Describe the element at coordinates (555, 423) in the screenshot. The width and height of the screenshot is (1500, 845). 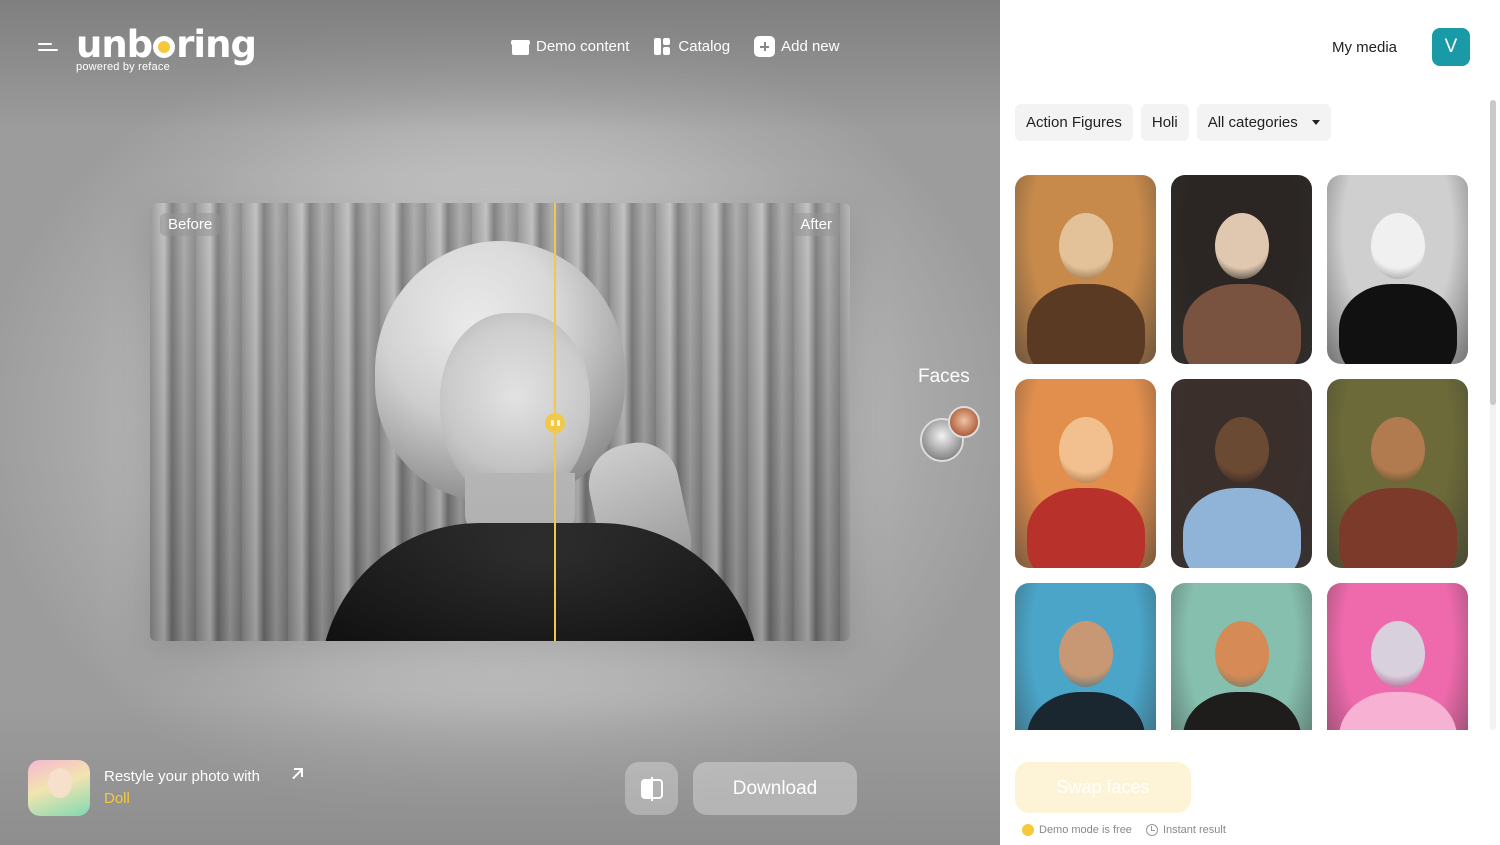
I see `comparison-slider-handle` at that location.